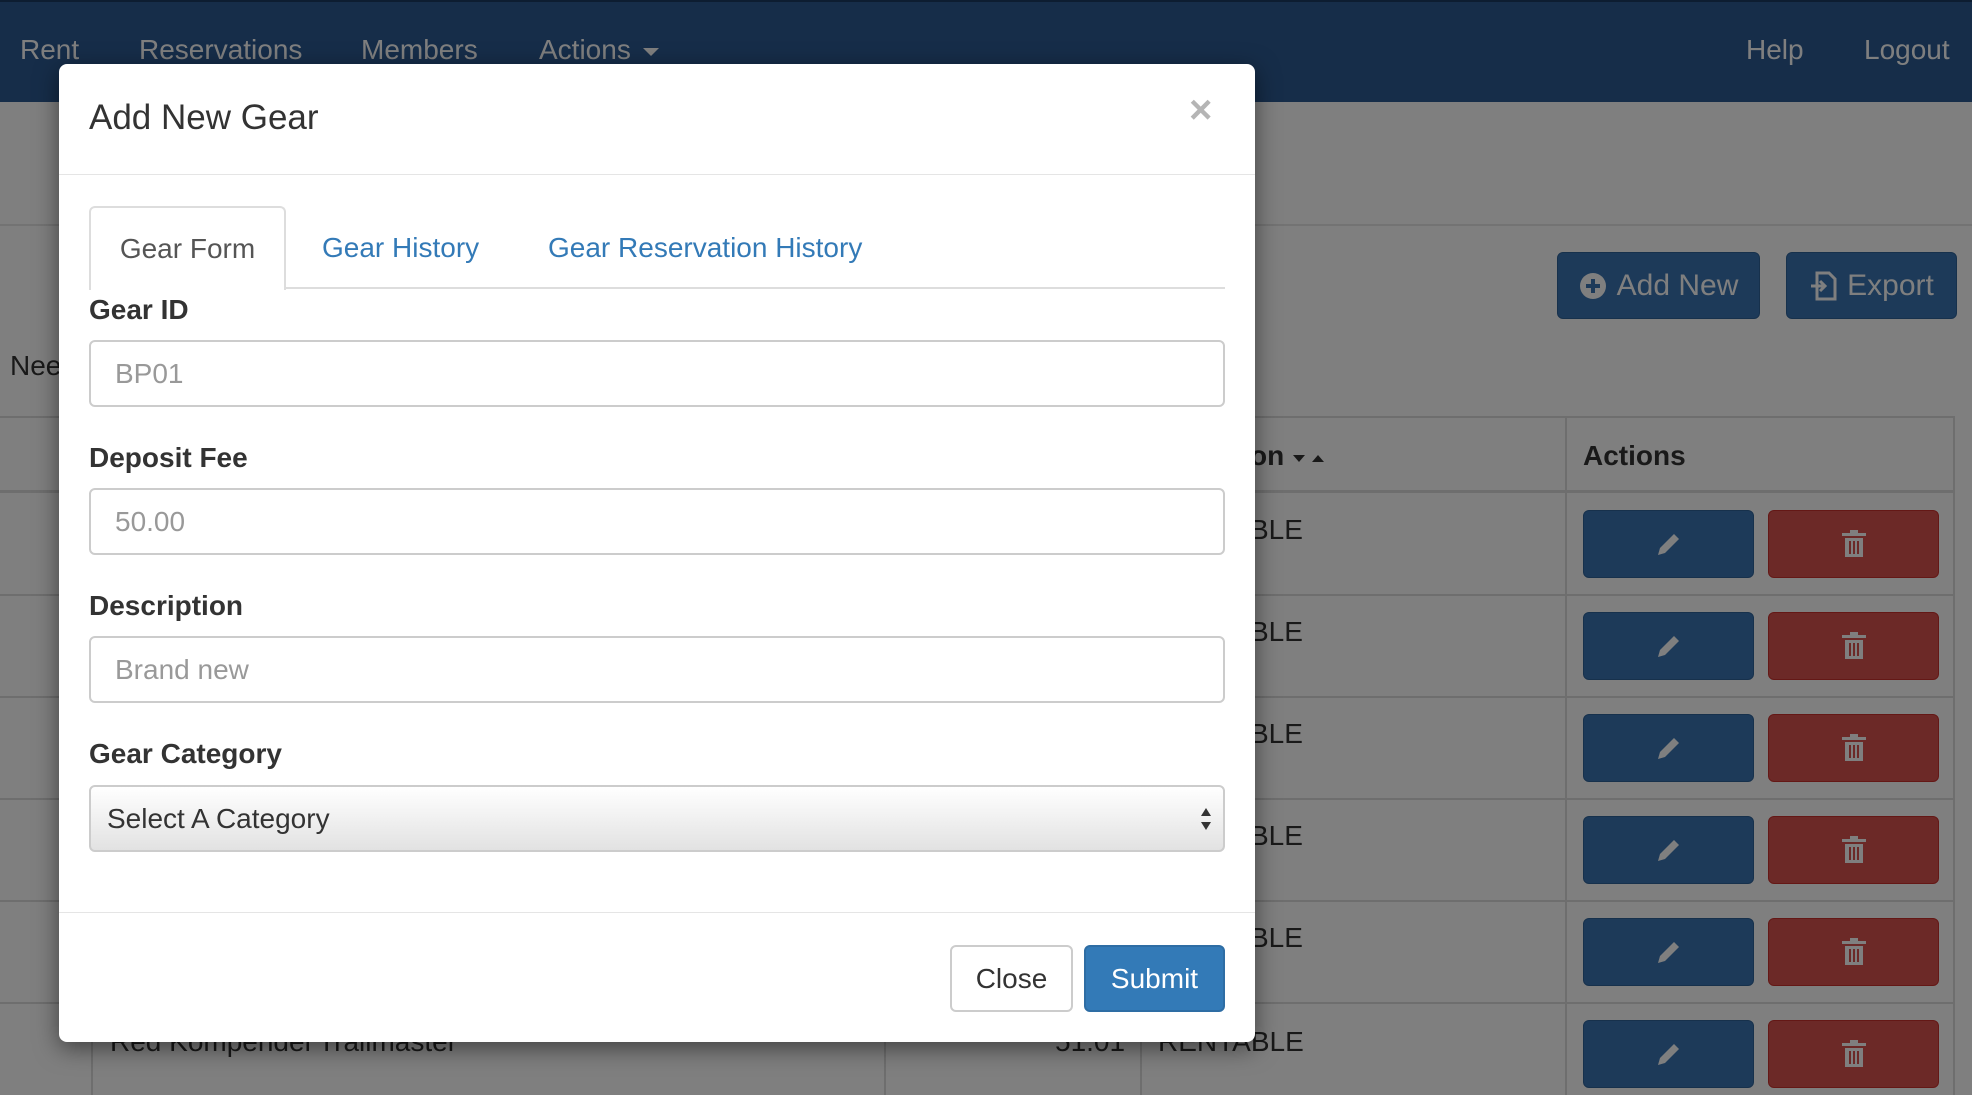 The image size is (1972, 1095). Describe the element at coordinates (187, 248) in the screenshot. I see `tab-gear-form: Gear Form` at that location.